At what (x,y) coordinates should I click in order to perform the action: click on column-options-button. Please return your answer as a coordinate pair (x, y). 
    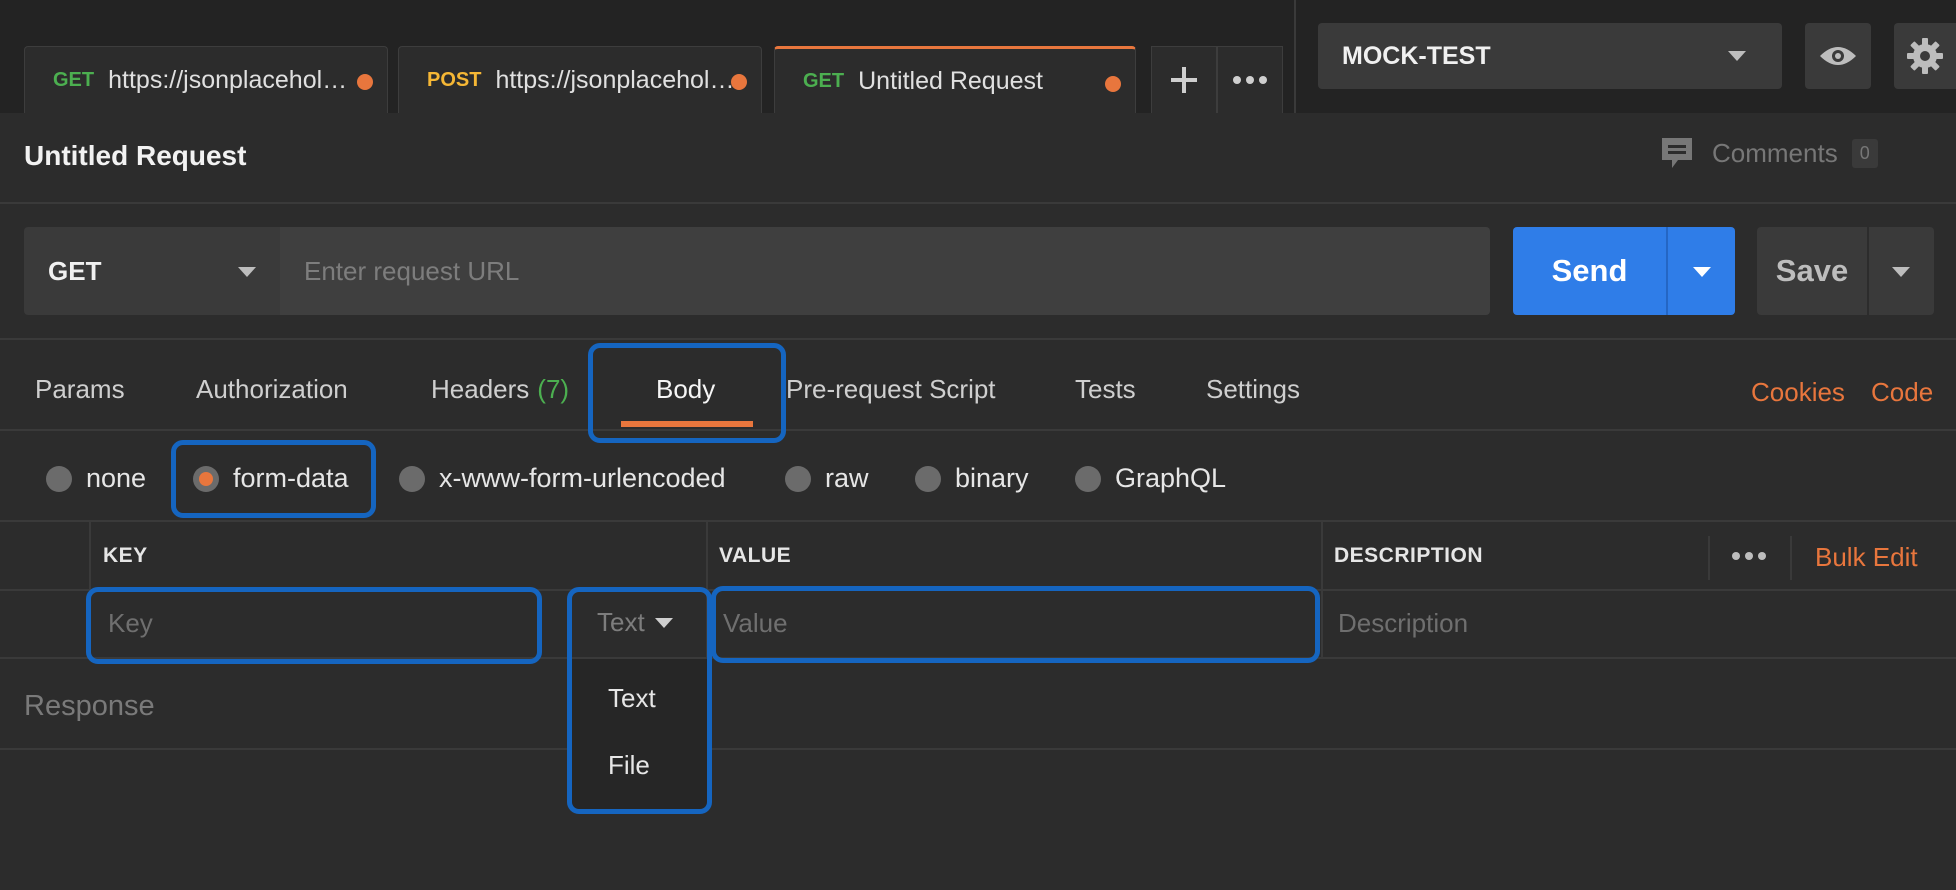
    Looking at the image, I should click on (1749, 557).